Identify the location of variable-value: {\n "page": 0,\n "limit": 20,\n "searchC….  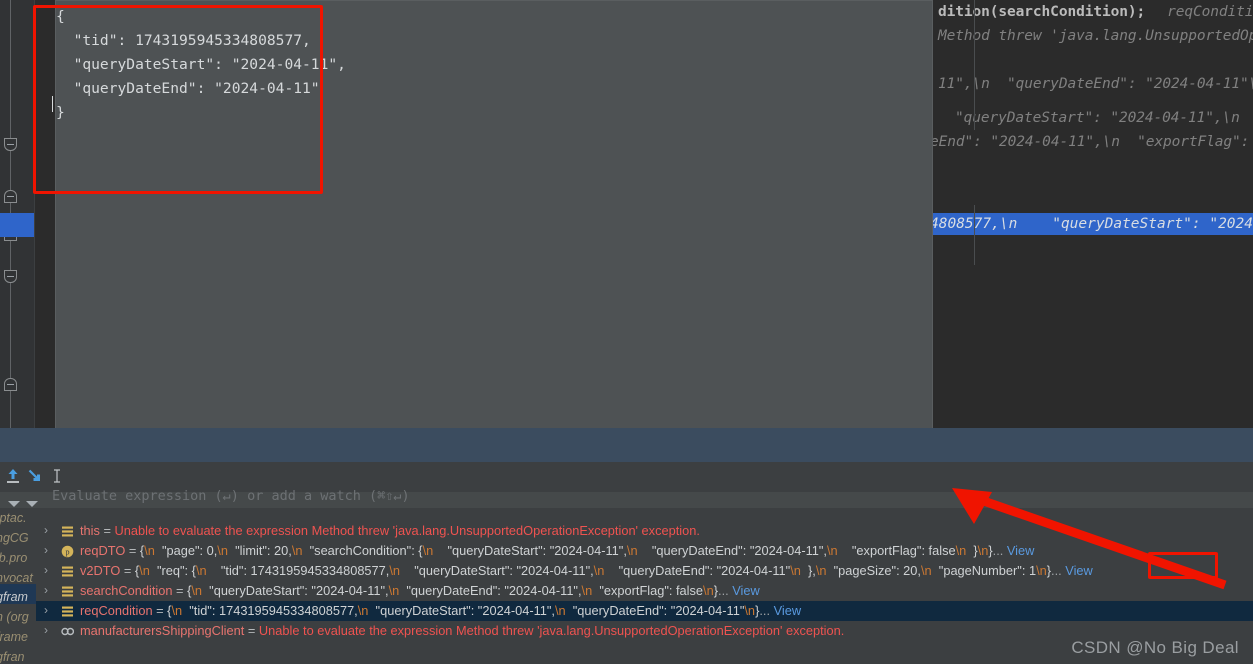
(566, 550).